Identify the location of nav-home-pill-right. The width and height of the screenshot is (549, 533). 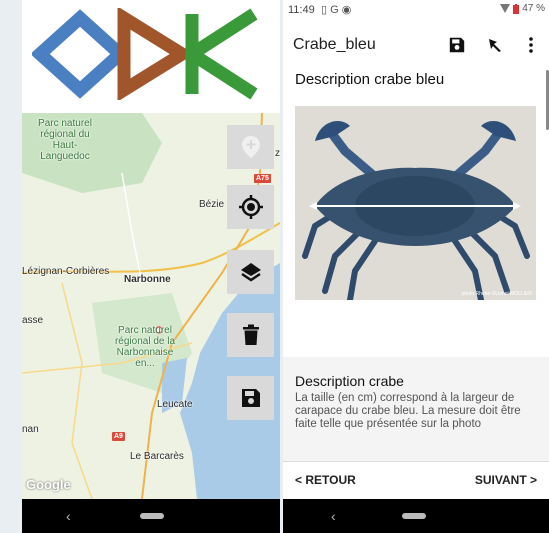
(414, 516).